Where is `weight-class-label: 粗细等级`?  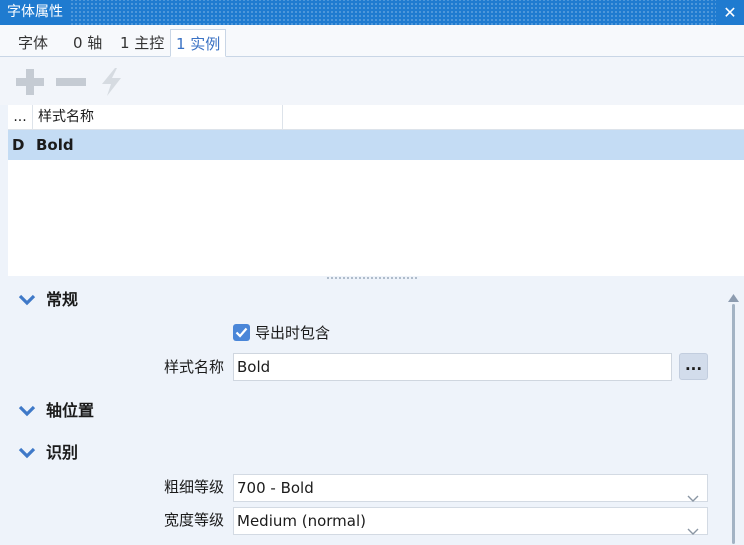
weight-class-label: 粗细等级 is located at coordinates (193, 487).